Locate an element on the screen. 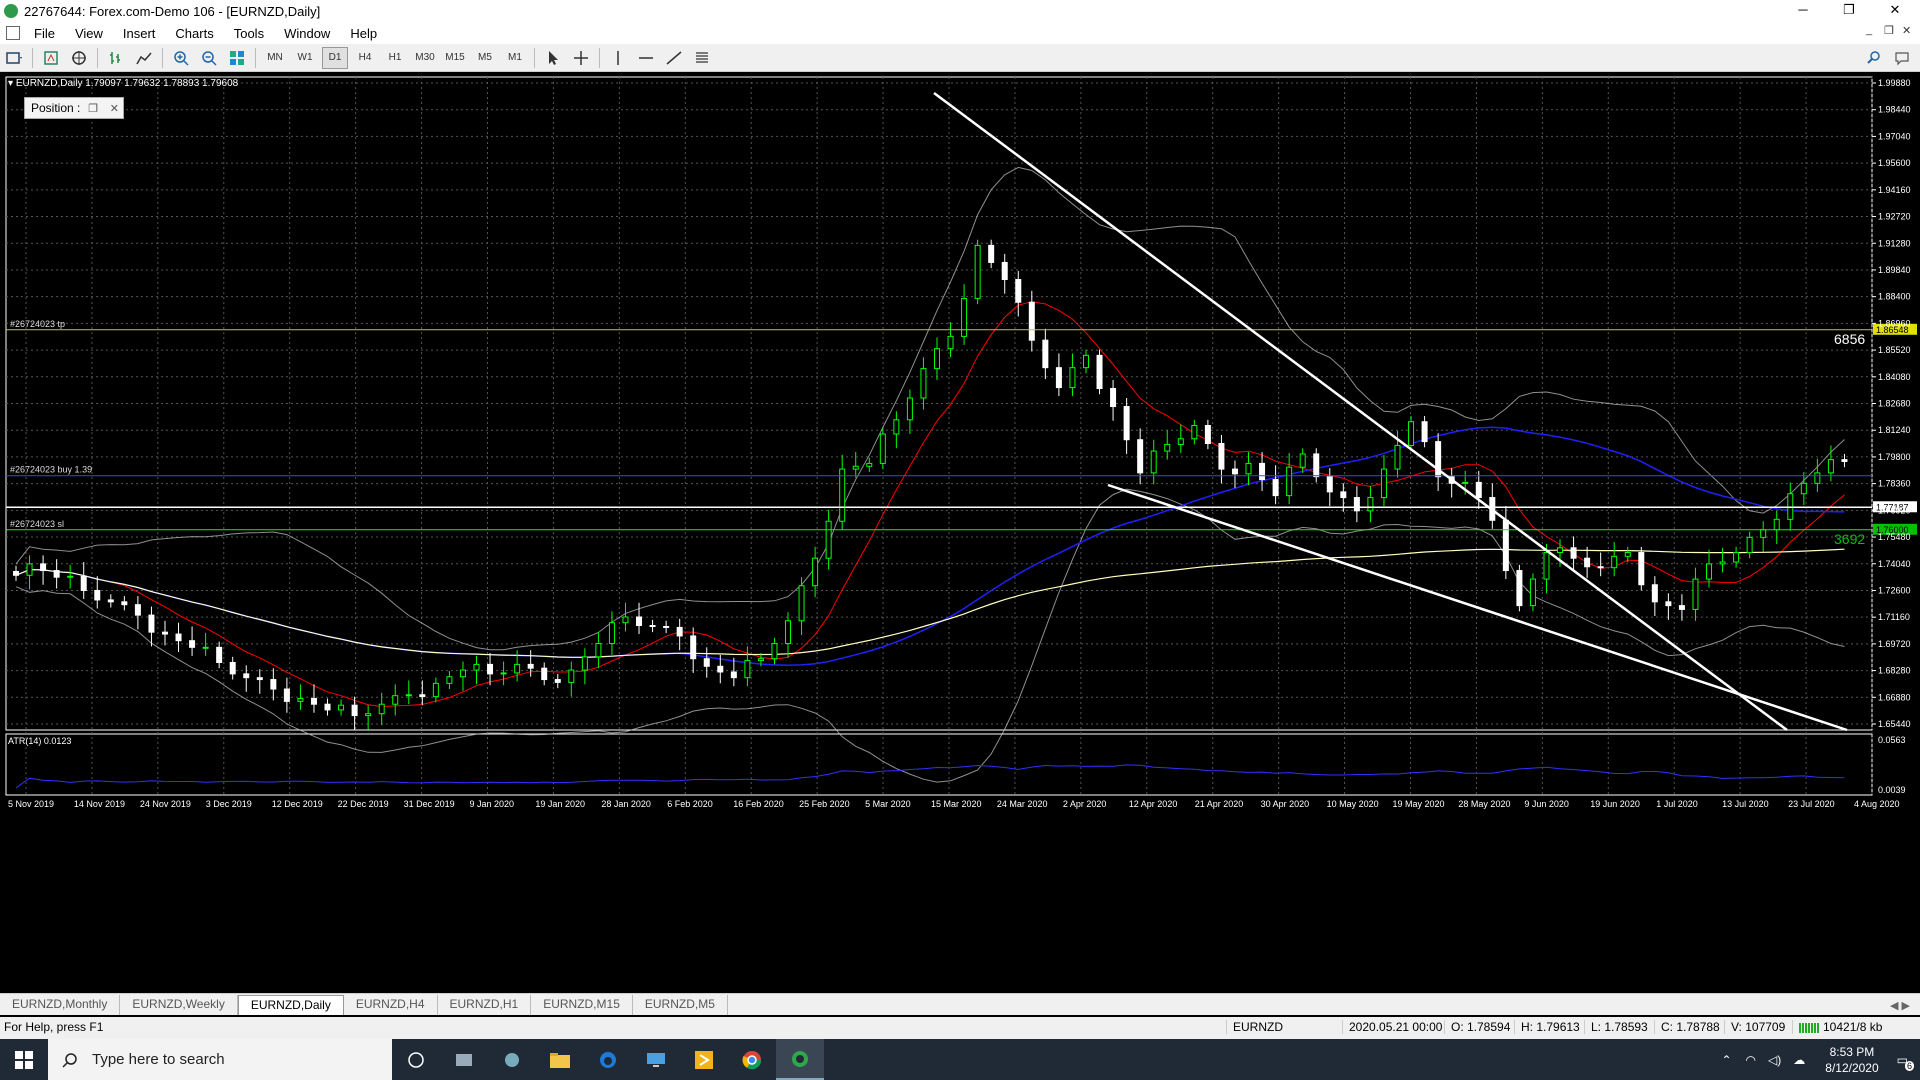 The height and width of the screenshot is (1080, 1920). panel-restore-icon: ❐ is located at coordinates (93, 108).